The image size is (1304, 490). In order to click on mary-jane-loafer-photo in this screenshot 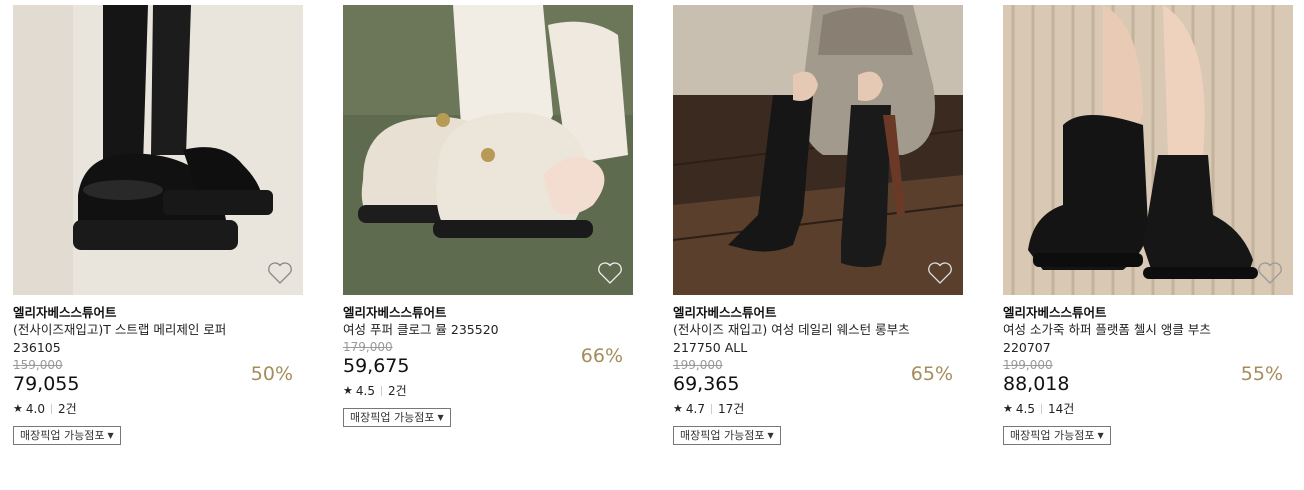, I will do `click(158, 150)`.